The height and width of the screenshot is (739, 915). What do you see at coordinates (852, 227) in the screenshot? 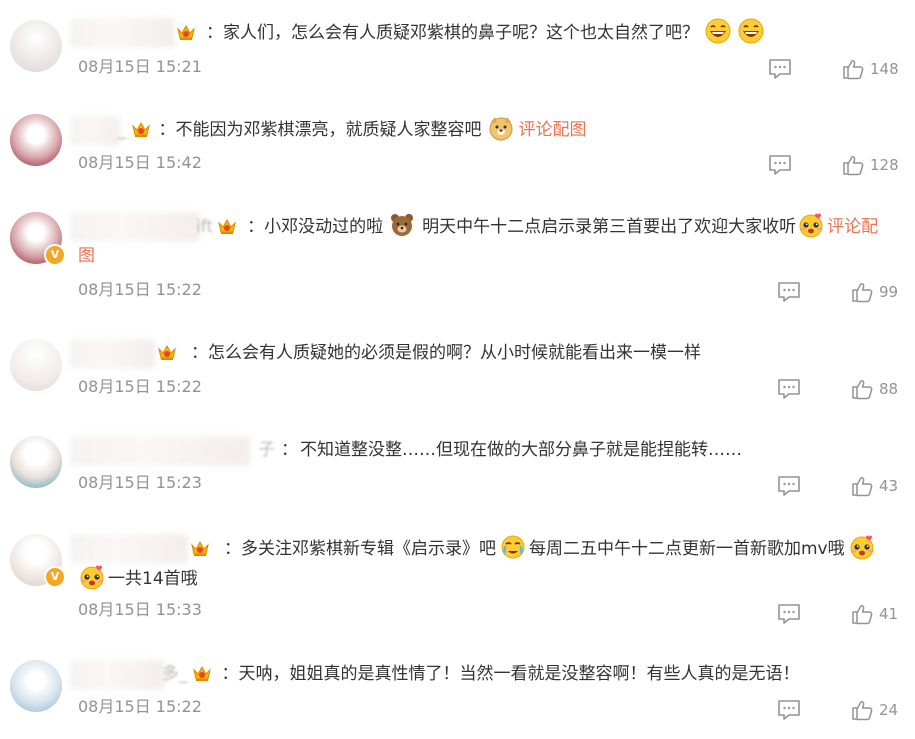
I see `comment-image-link: 评论配` at bounding box center [852, 227].